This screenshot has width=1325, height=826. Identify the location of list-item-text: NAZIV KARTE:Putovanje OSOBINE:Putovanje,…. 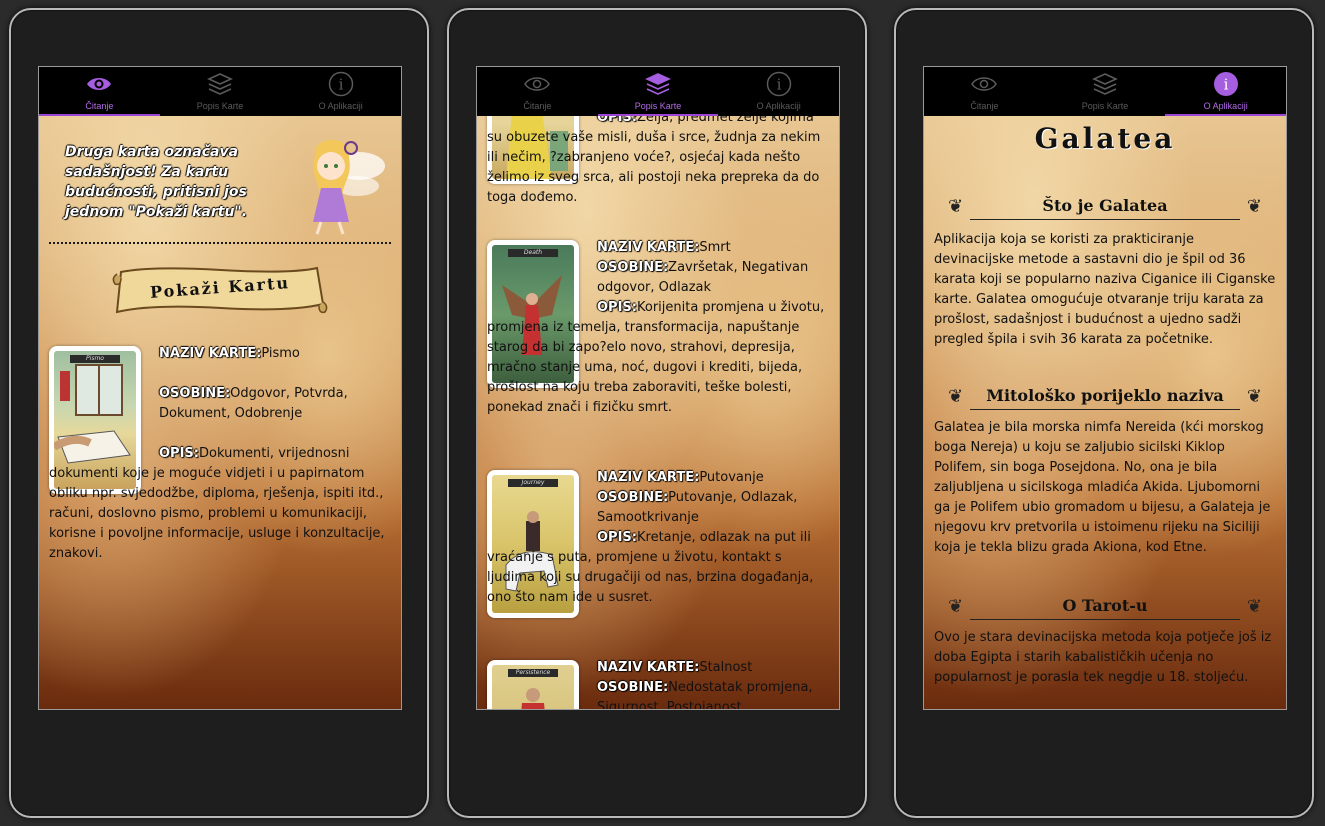
(658, 538).